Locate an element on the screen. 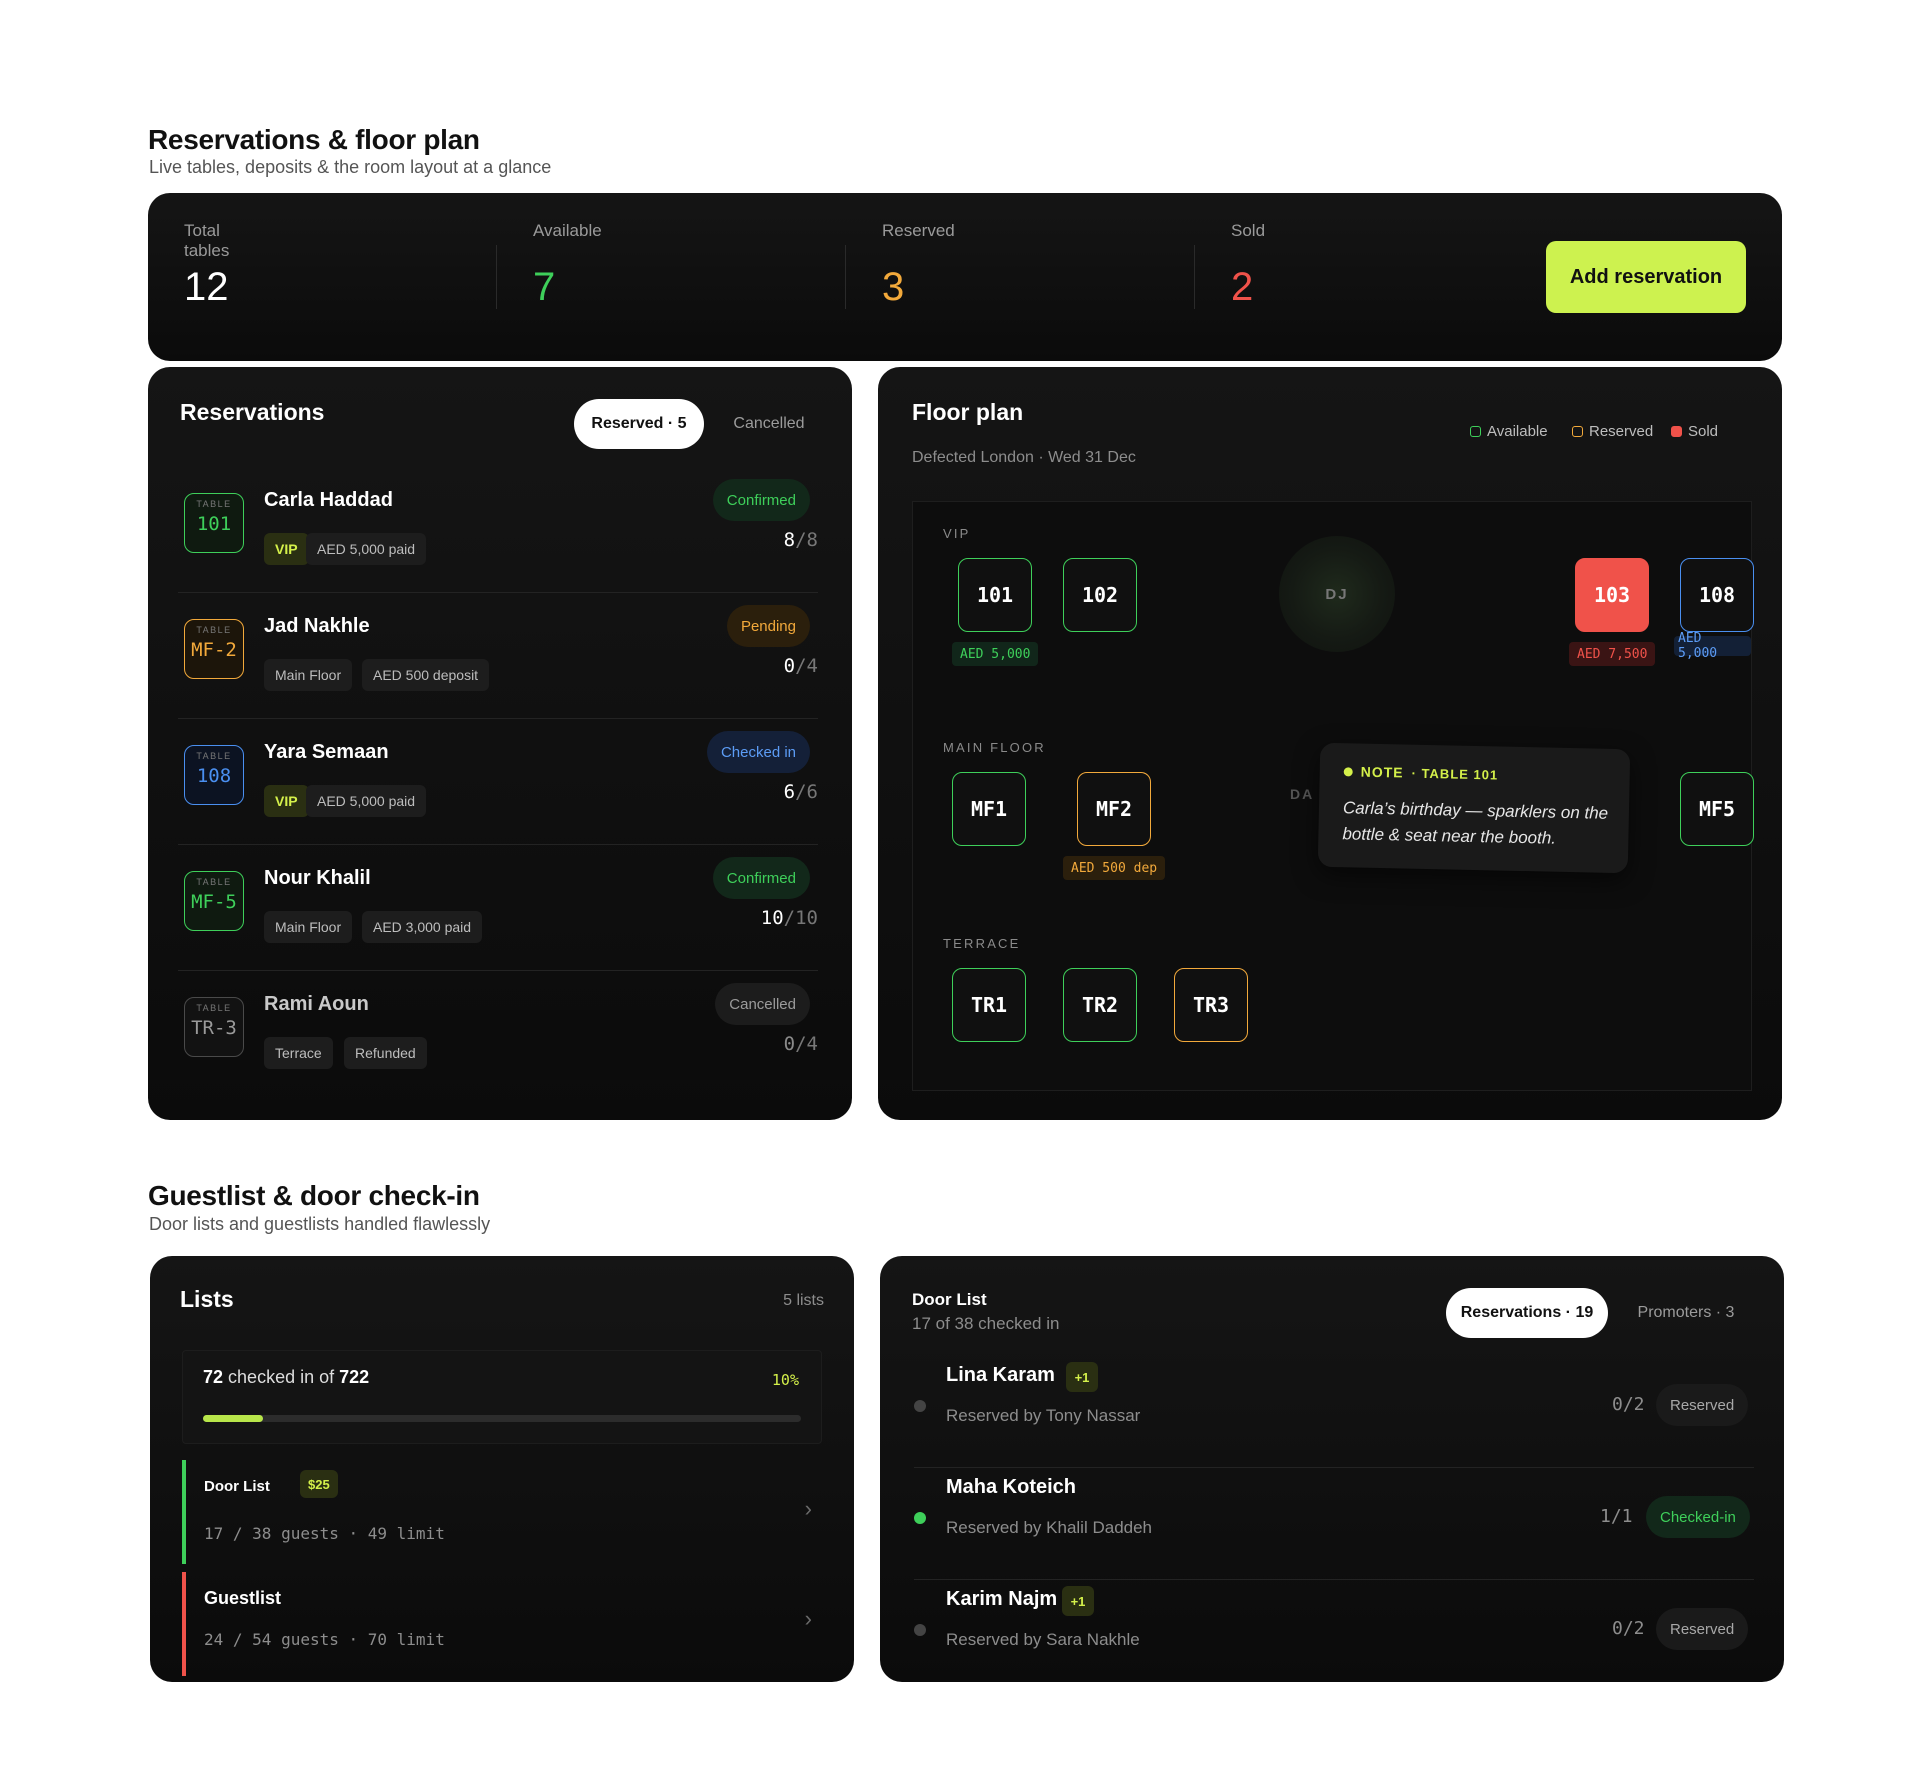 The width and height of the screenshot is (1920, 1774). table-mf5: MF5 is located at coordinates (1717, 809).